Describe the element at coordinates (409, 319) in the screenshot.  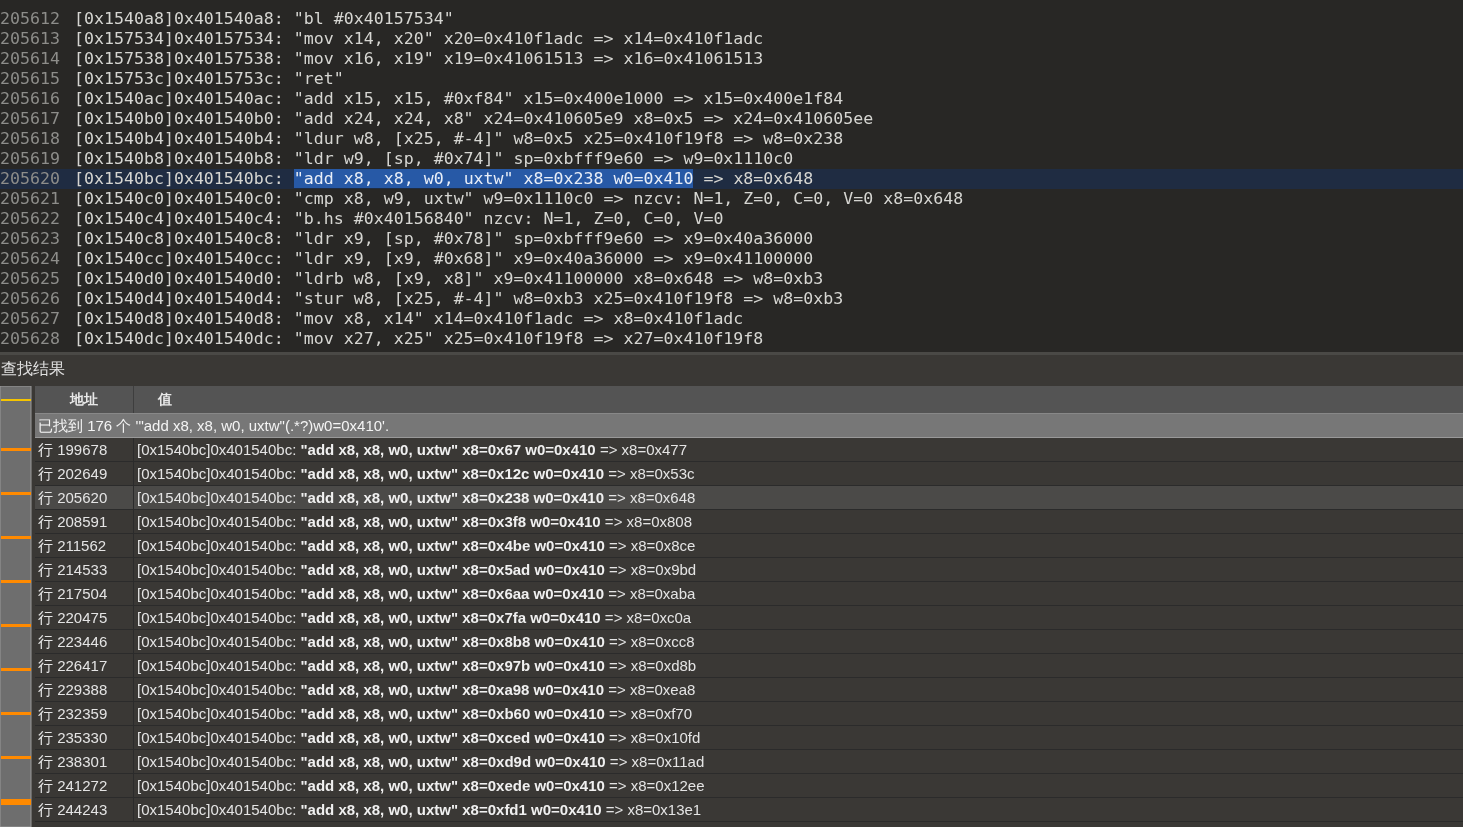
I see `code-line: [0x1540d8]0x401540d8: "mov x8, x14" x14=0x410f1adc => x8=0x410f1adc` at that location.